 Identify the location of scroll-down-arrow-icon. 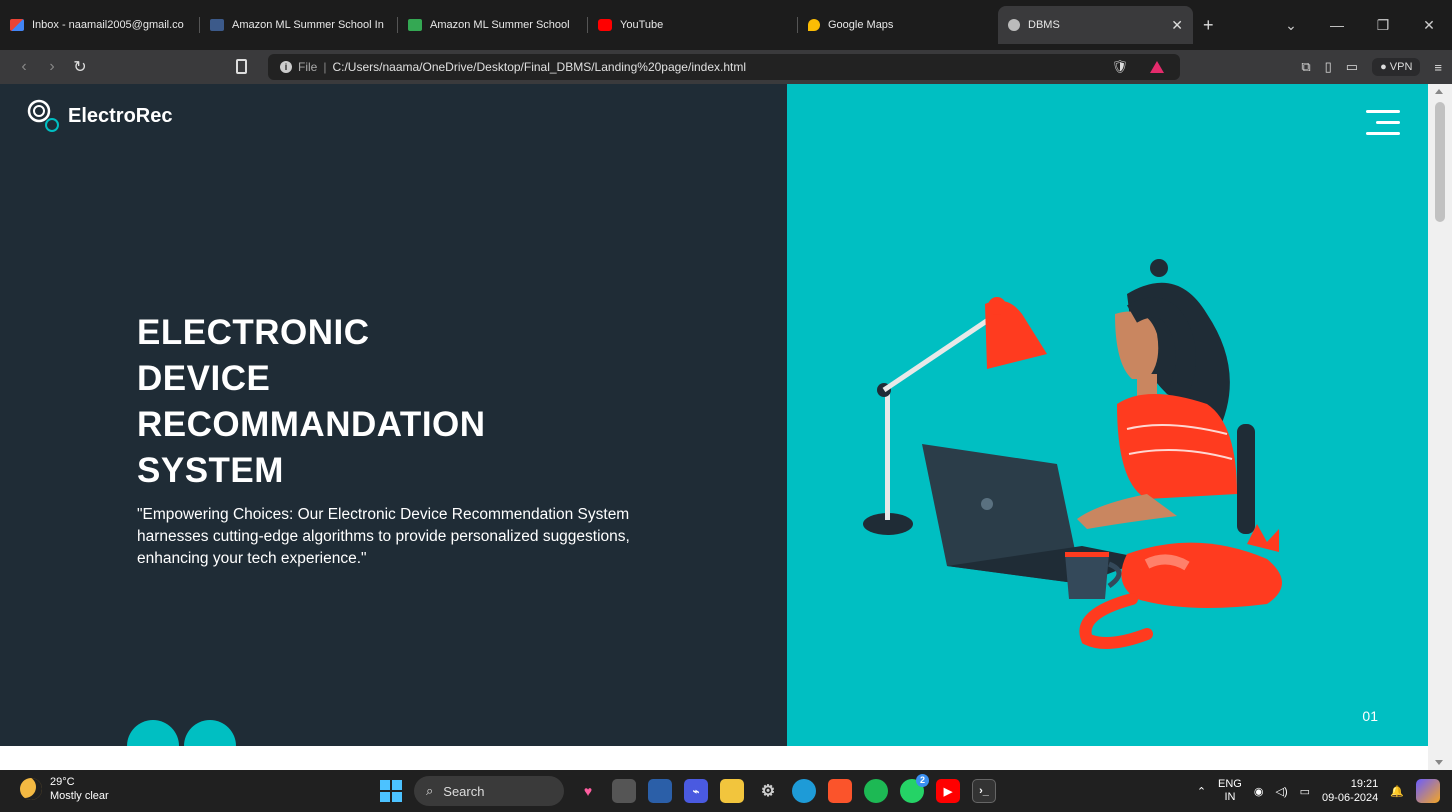
(1439, 762).